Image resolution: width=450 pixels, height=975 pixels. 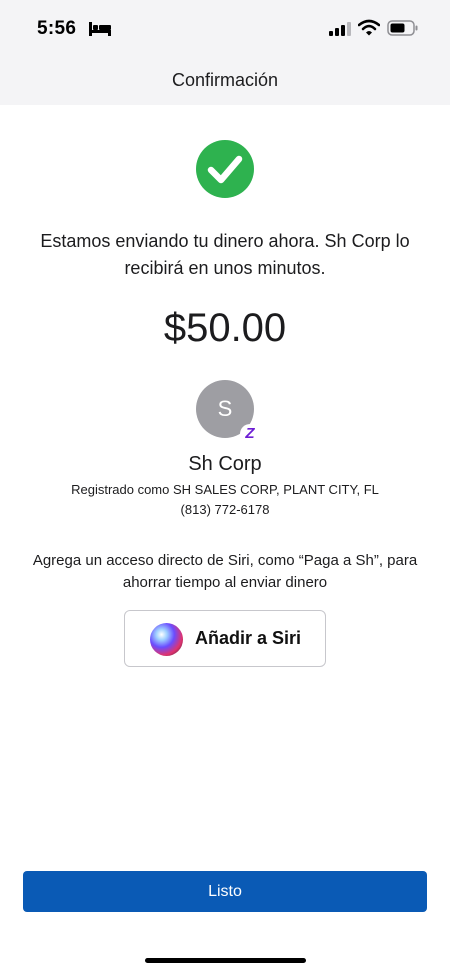 I want to click on check-icon, so click(x=225, y=169).